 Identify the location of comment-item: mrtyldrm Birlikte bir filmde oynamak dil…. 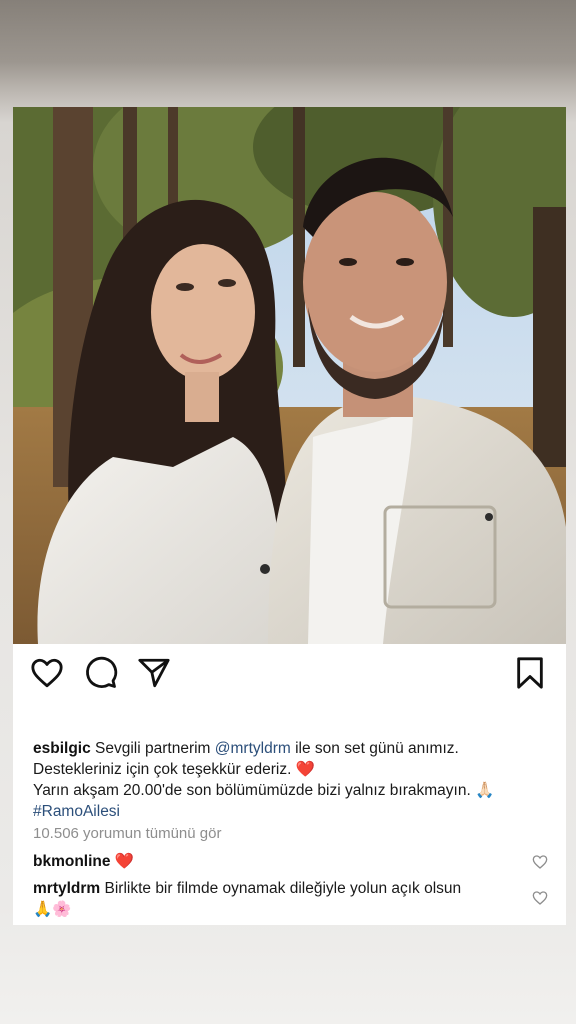
(278, 899).